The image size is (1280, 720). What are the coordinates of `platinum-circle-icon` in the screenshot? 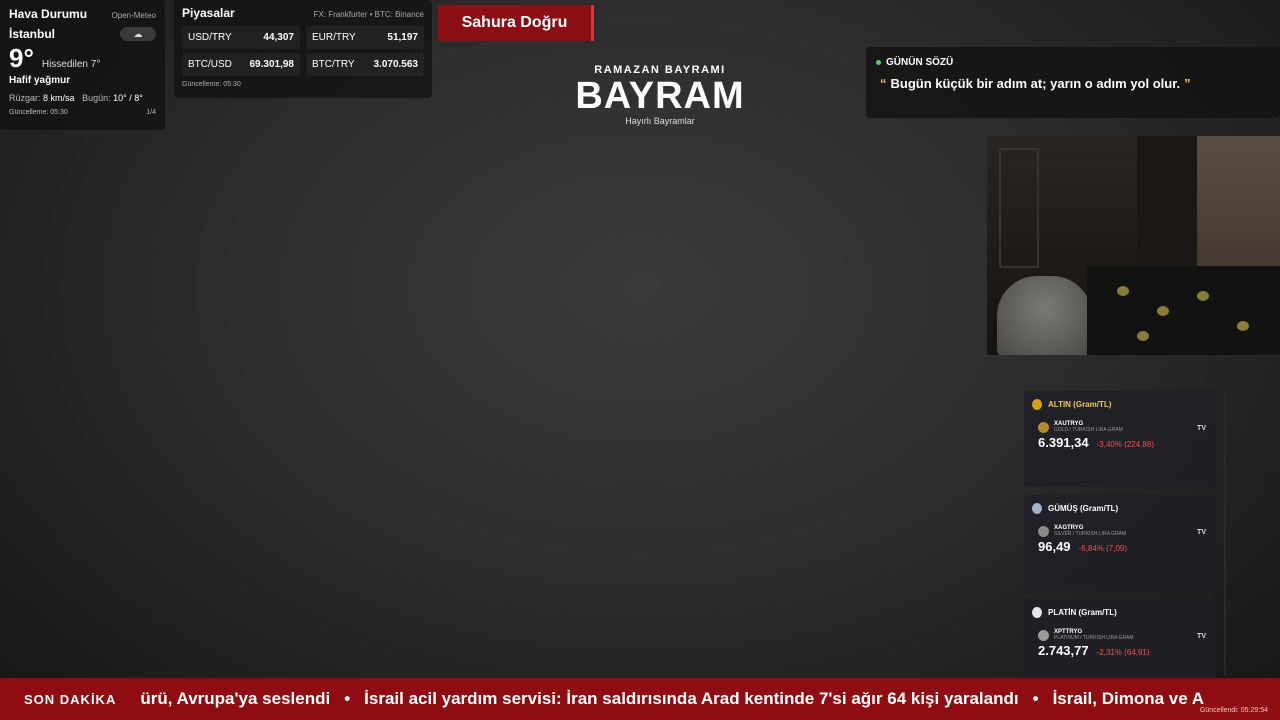 It's located at (1037, 612).